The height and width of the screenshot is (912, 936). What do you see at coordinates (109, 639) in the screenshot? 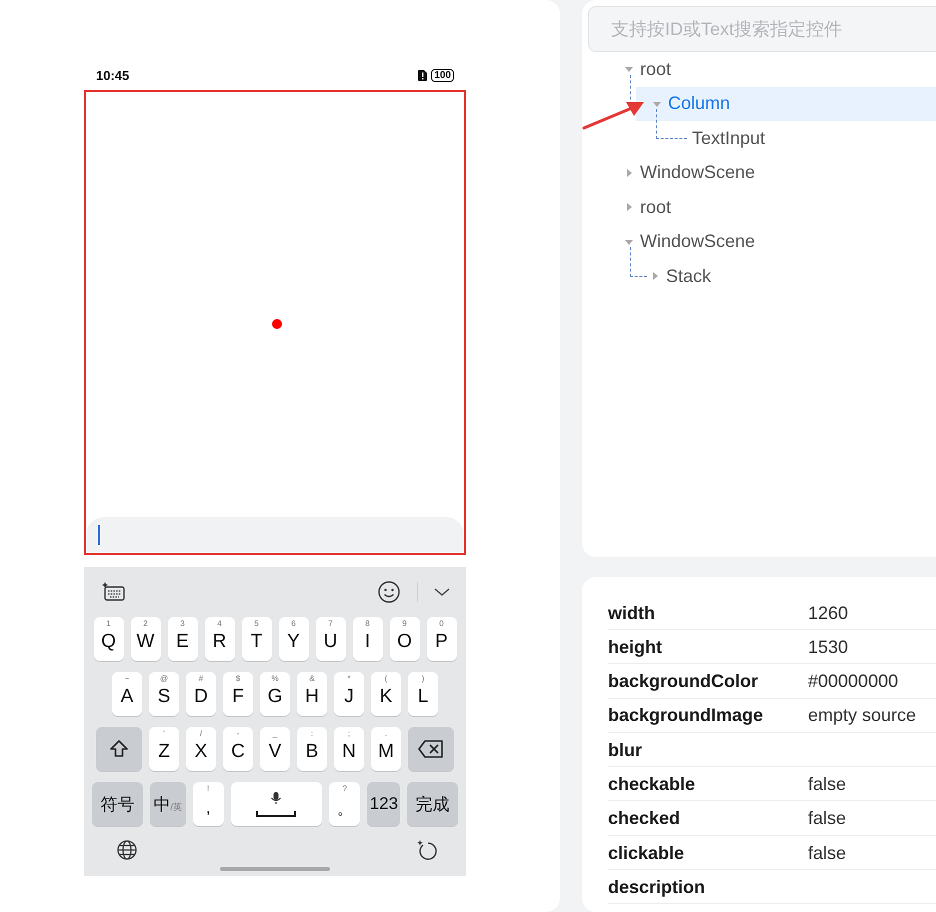
I see `letter-key: 1 Q` at bounding box center [109, 639].